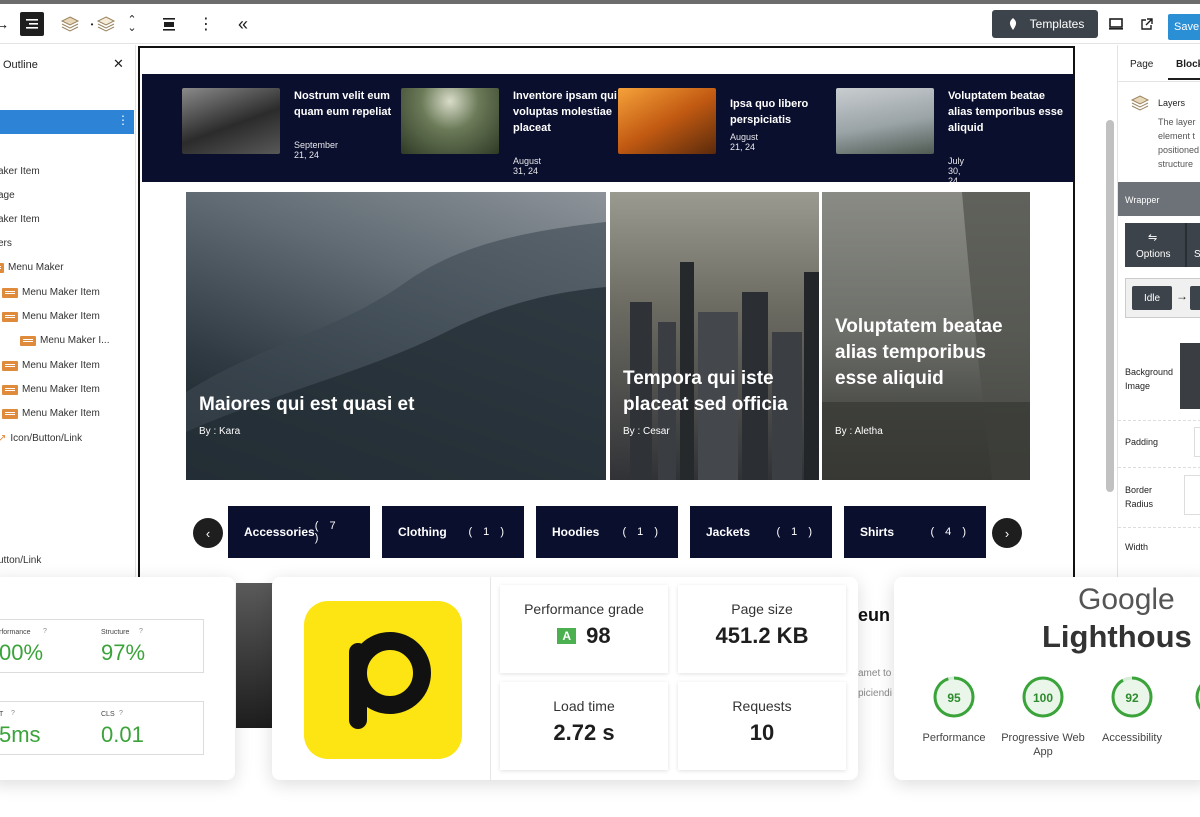  What do you see at coordinates (1045, 24) in the screenshot?
I see `templates-button: Templates` at bounding box center [1045, 24].